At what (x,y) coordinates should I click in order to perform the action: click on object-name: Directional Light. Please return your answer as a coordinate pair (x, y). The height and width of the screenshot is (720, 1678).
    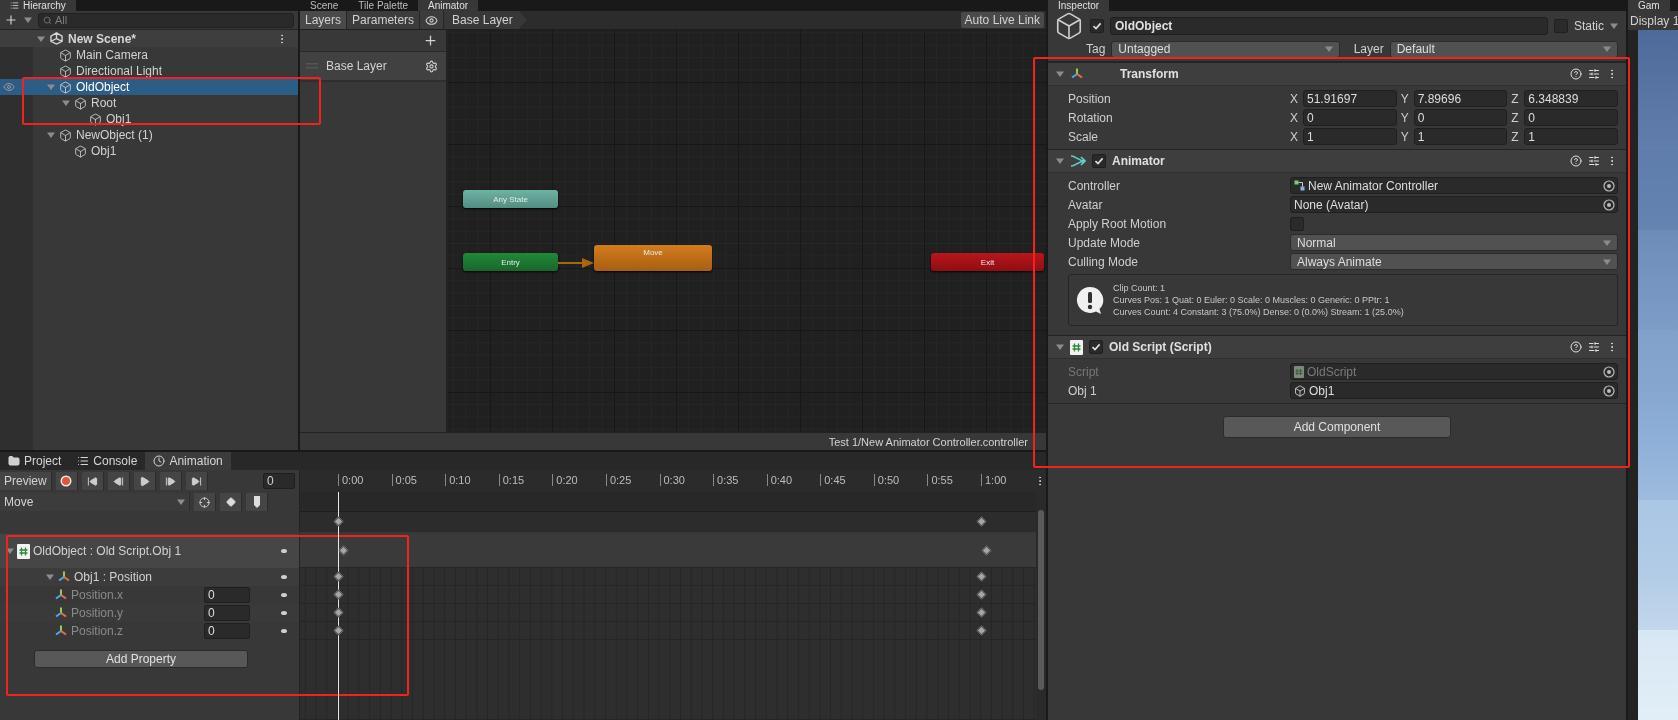
    Looking at the image, I should click on (119, 71).